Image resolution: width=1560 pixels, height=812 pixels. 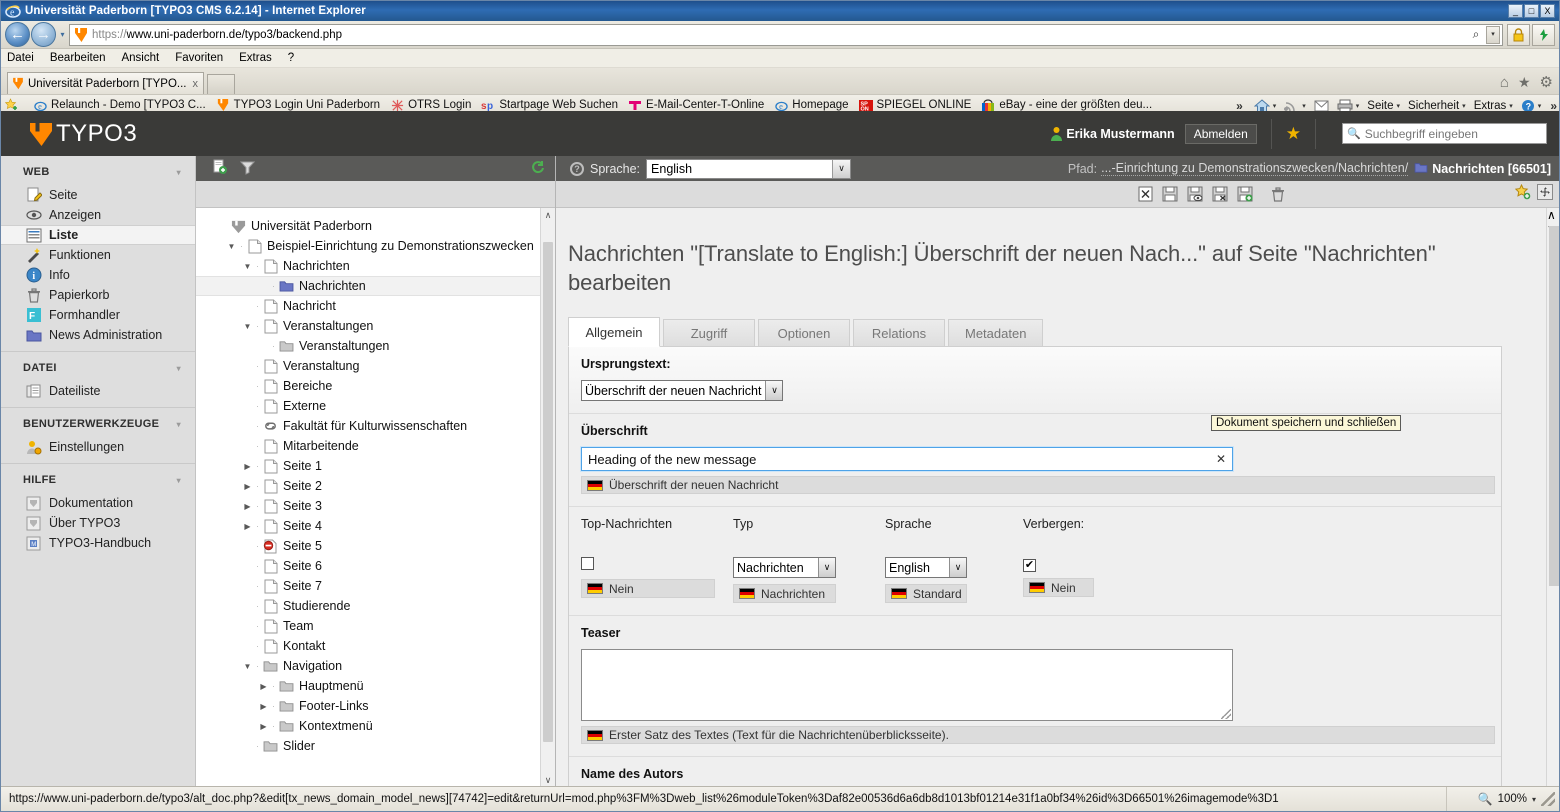 What do you see at coordinates (255, 58) in the screenshot?
I see `menu-item-extras: Extras` at bounding box center [255, 58].